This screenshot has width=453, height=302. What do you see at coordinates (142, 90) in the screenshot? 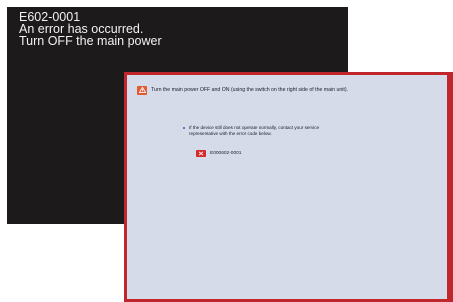
I see `warning-icon` at bounding box center [142, 90].